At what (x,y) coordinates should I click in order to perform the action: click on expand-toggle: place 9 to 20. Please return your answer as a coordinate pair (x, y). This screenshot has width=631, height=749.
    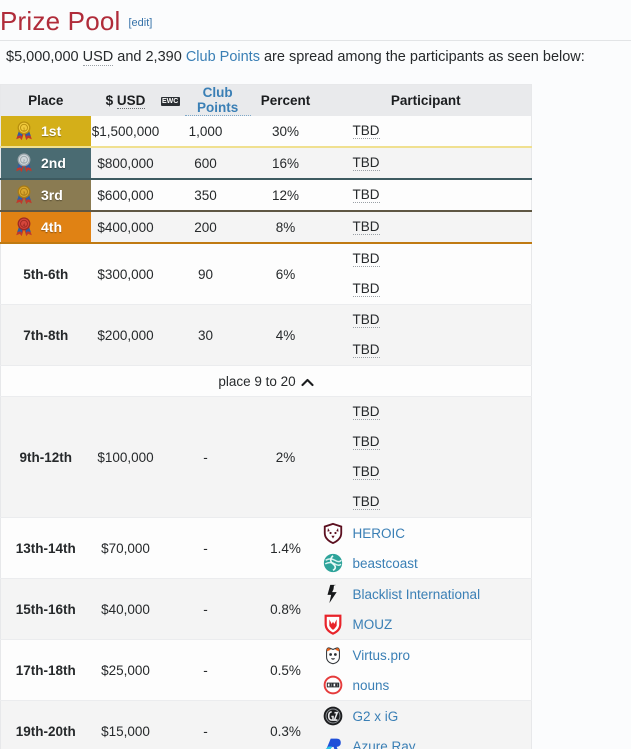
    Looking at the image, I should click on (266, 381).